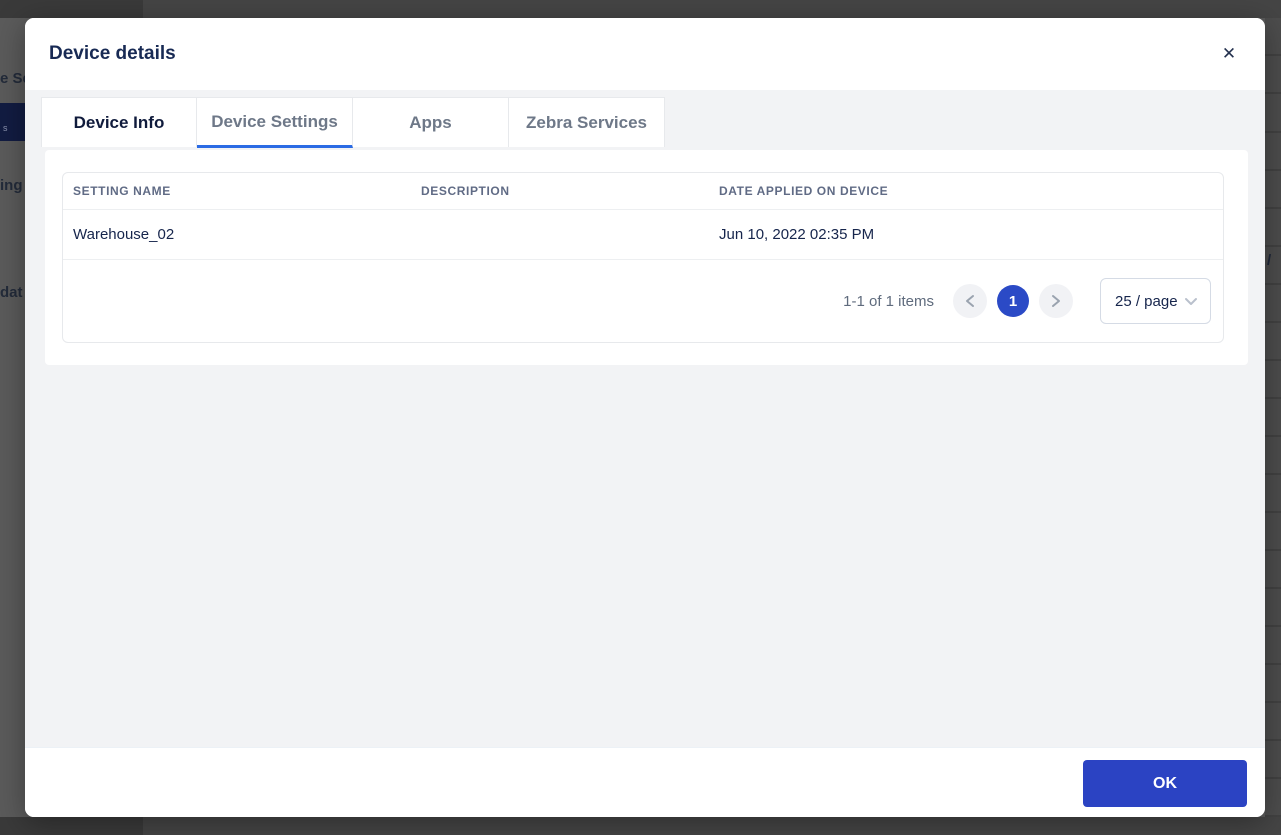 This screenshot has height=835, width=1281. I want to click on background-sidebar-selected-item: s, so click(13, 122).